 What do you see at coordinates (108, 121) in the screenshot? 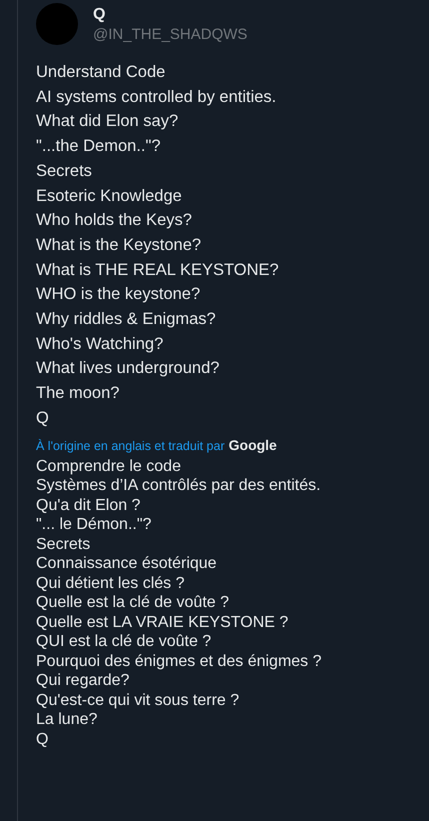
I see `tweet-line: What did Elon say?` at bounding box center [108, 121].